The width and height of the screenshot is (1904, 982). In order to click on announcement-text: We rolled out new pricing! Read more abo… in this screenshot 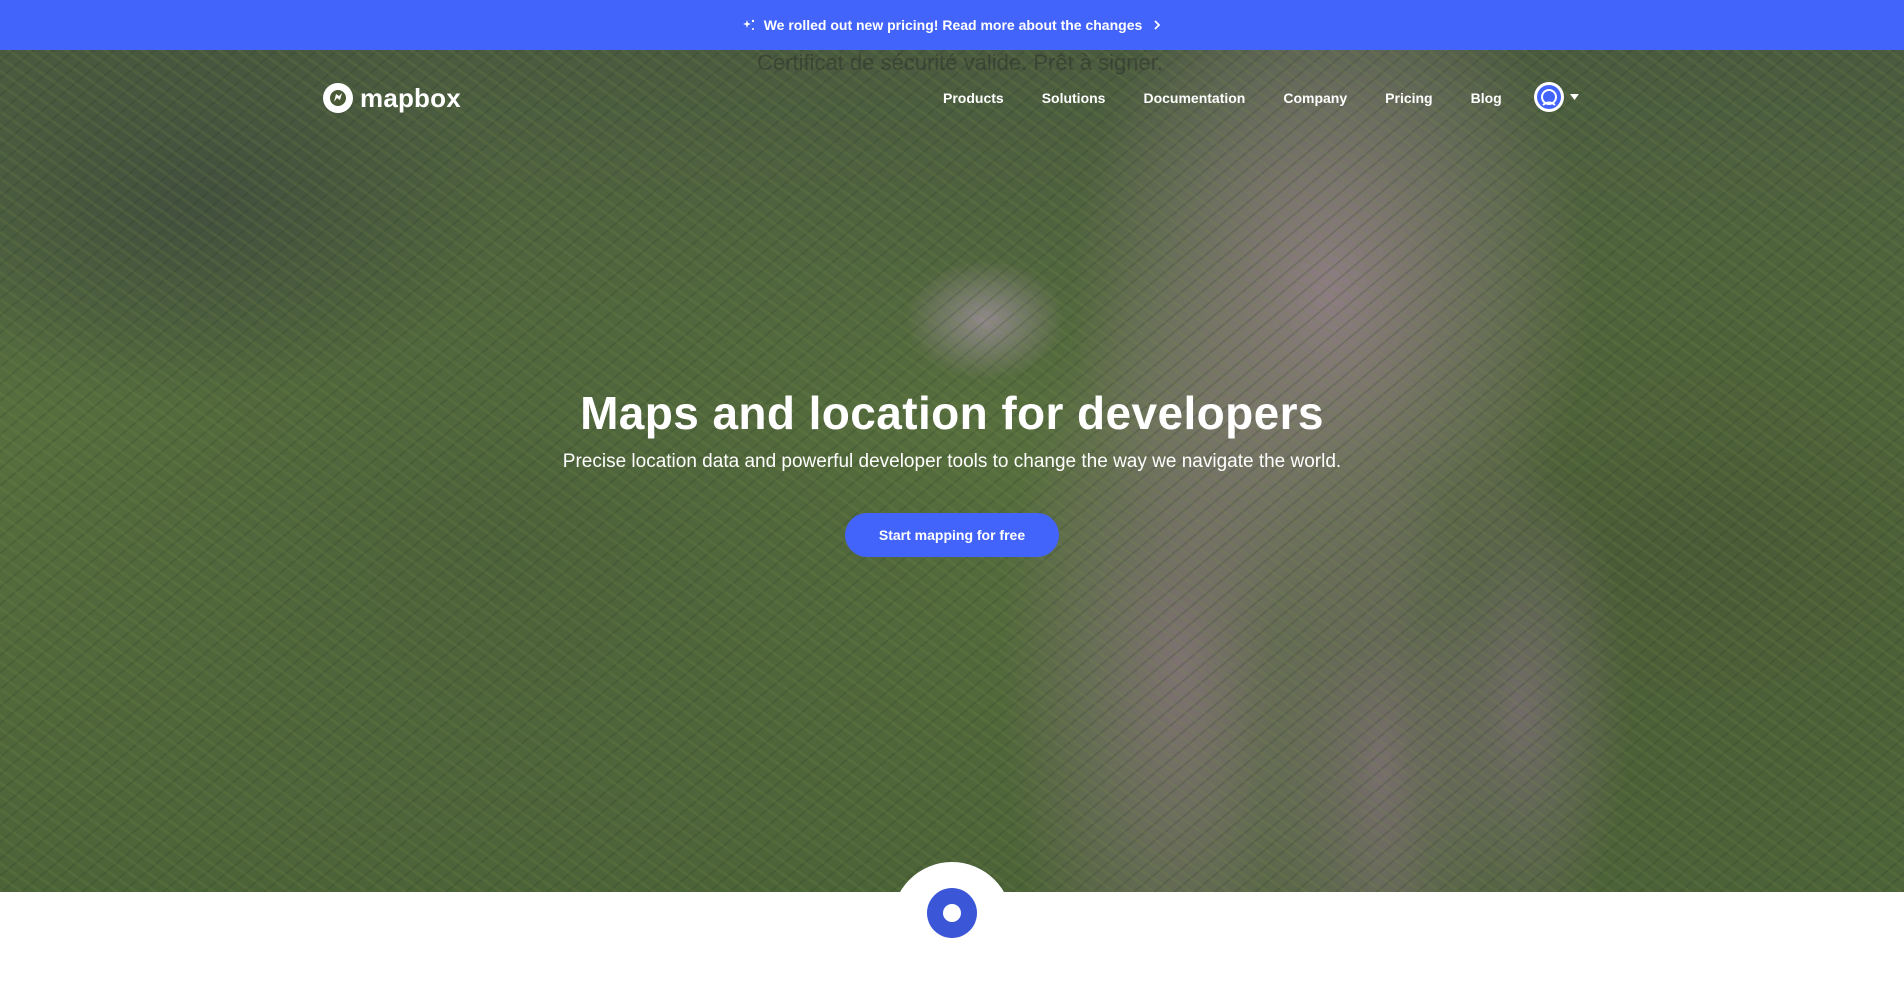, I will do `click(953, 25)`.